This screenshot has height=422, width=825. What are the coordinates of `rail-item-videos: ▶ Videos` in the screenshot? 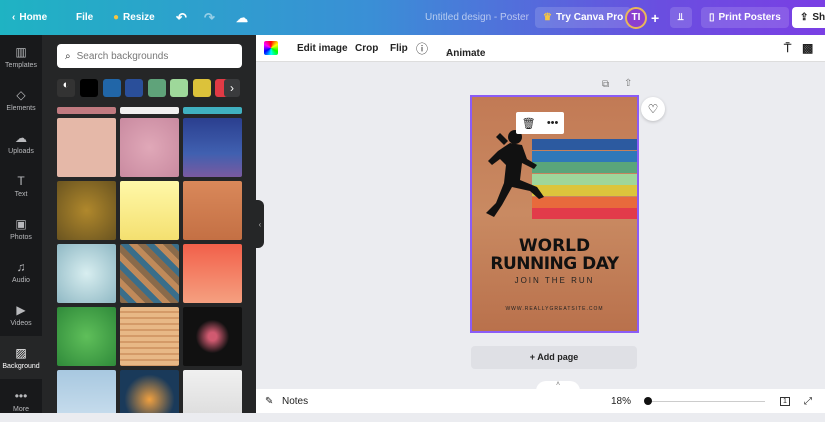 It's located at (21, 314).